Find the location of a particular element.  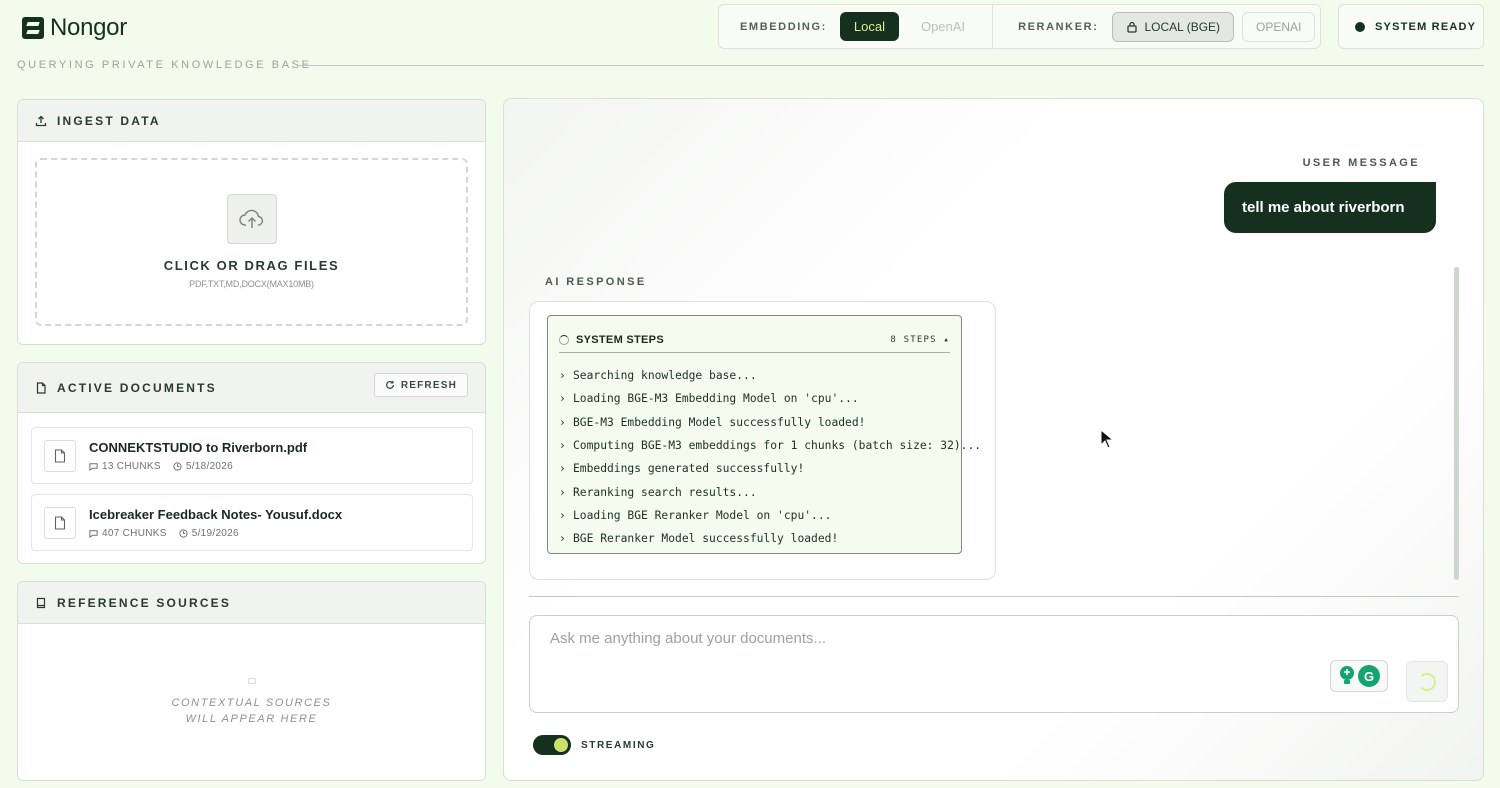

cloud-upload-icon is located at coordinates (250, 218).